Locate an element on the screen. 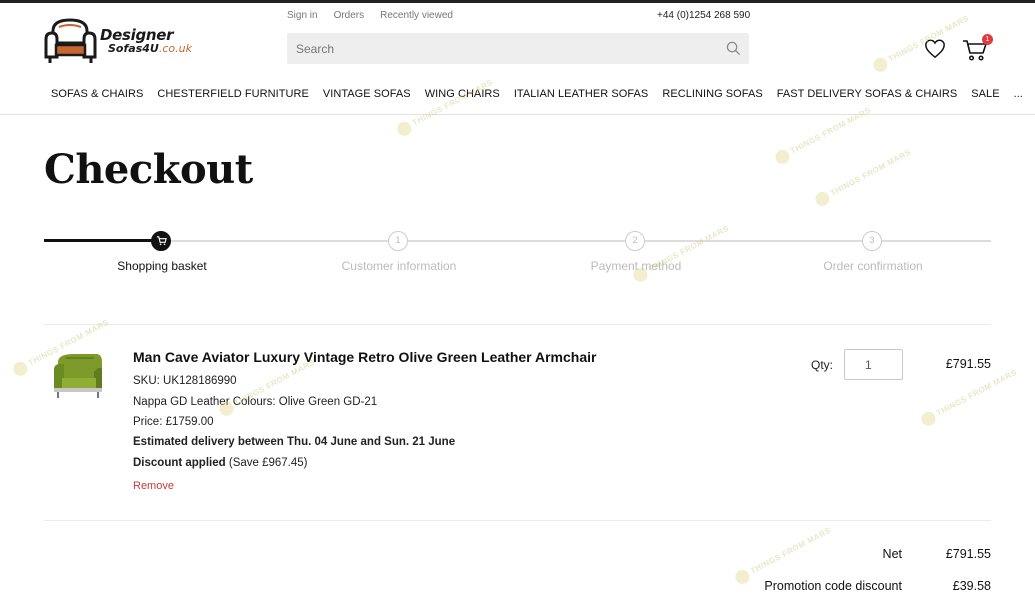 The height and width of the screenshot is (600, 1035). remove-item-link: Remove is located at coordinates (153, 486).